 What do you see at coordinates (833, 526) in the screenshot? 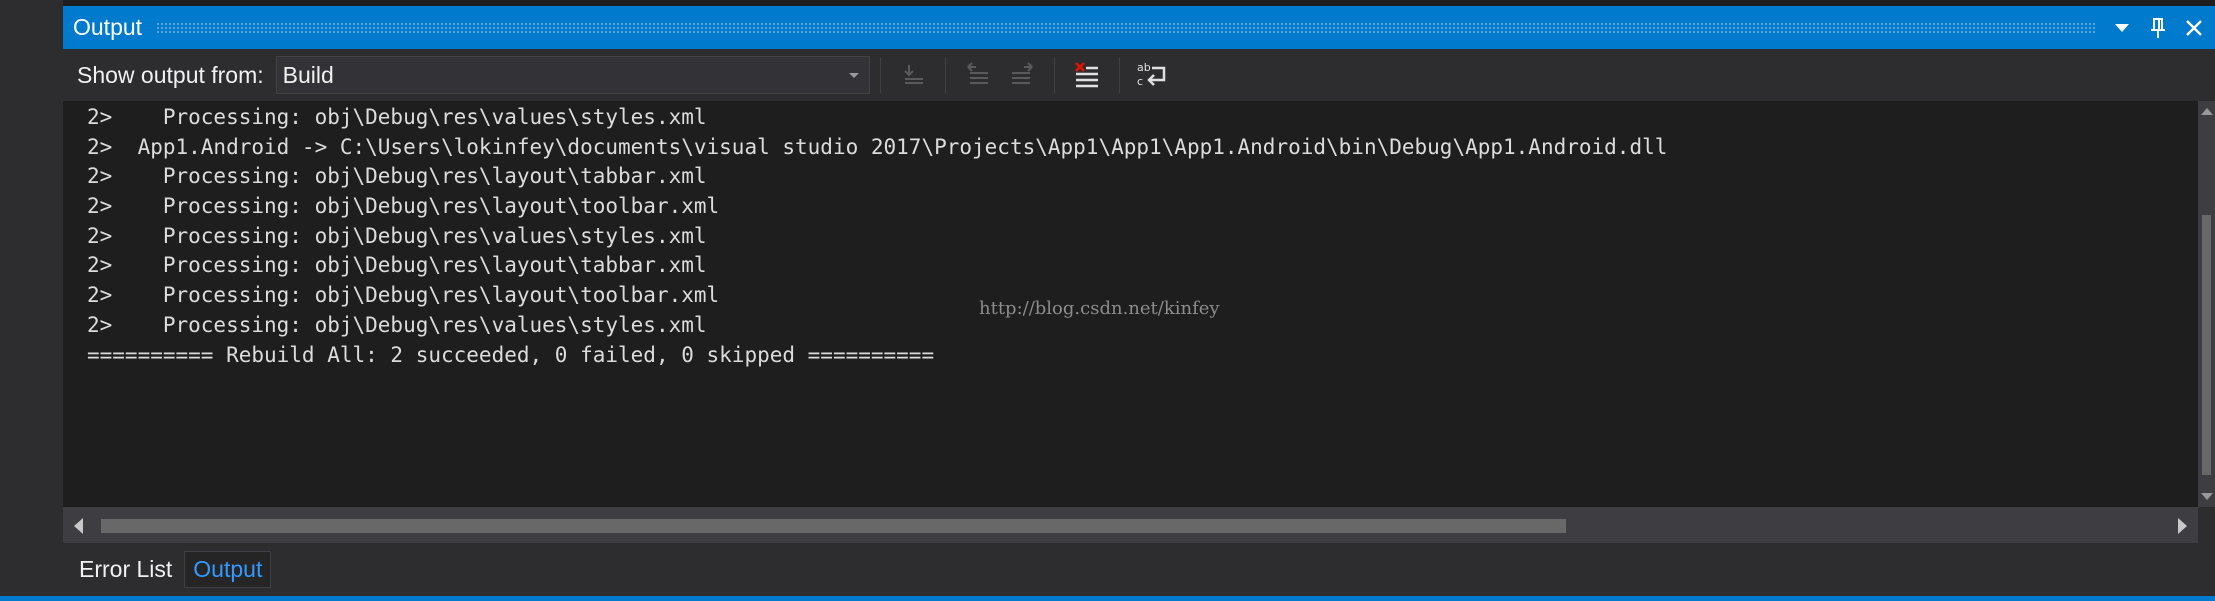
I see `horizontal-scroll-thumb` at bounding box center [833, 526].